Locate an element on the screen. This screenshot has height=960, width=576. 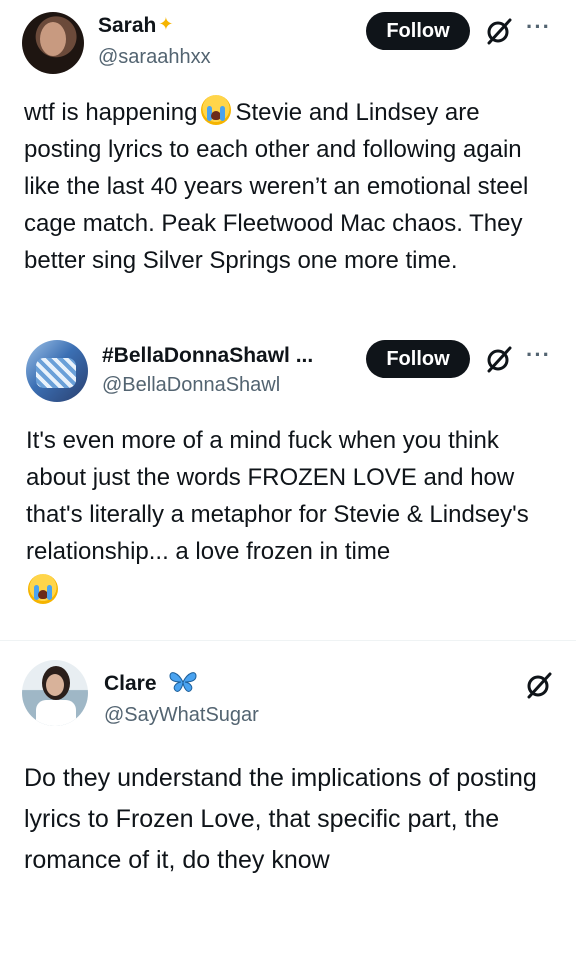
avatar-top is located at coordinates (56, 713).